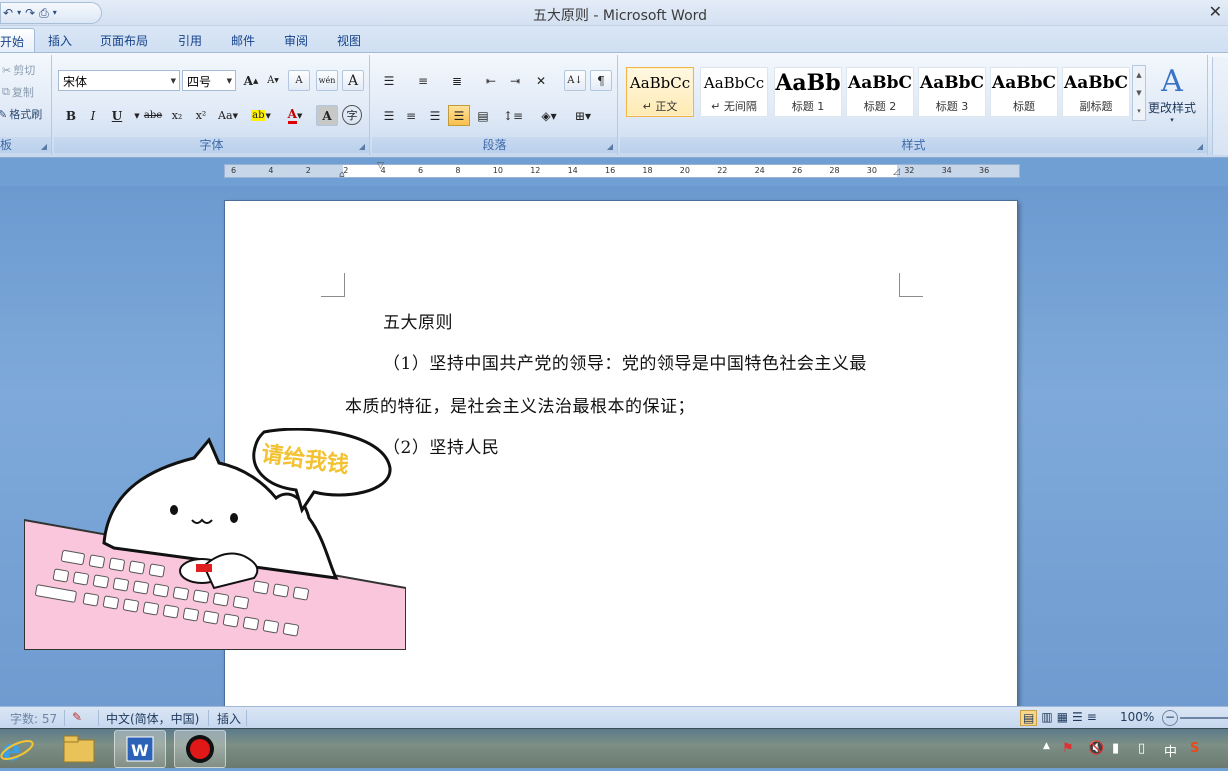  I want to click on clear-formatting-button: A, so click(299, 80).